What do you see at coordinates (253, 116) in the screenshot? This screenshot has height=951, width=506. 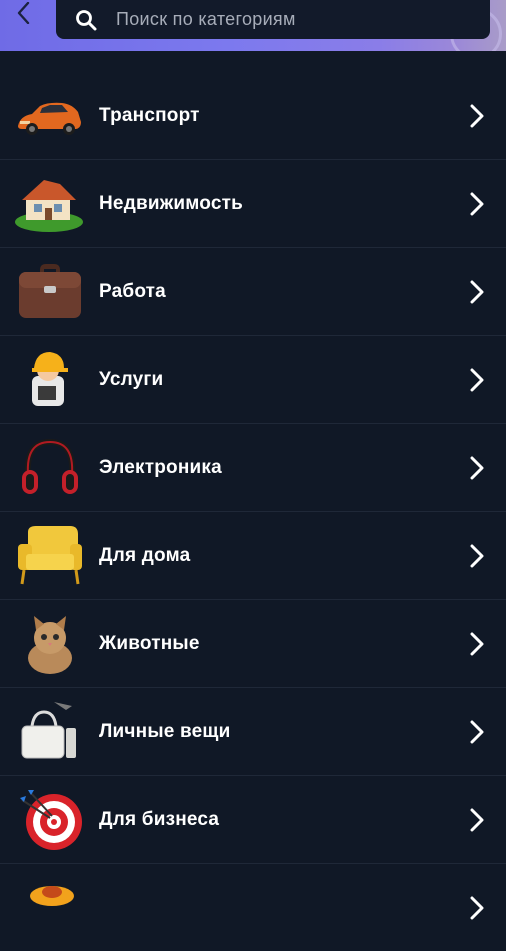 I see `category-item-transport: Транспорт` at bounding box center [253, 116].